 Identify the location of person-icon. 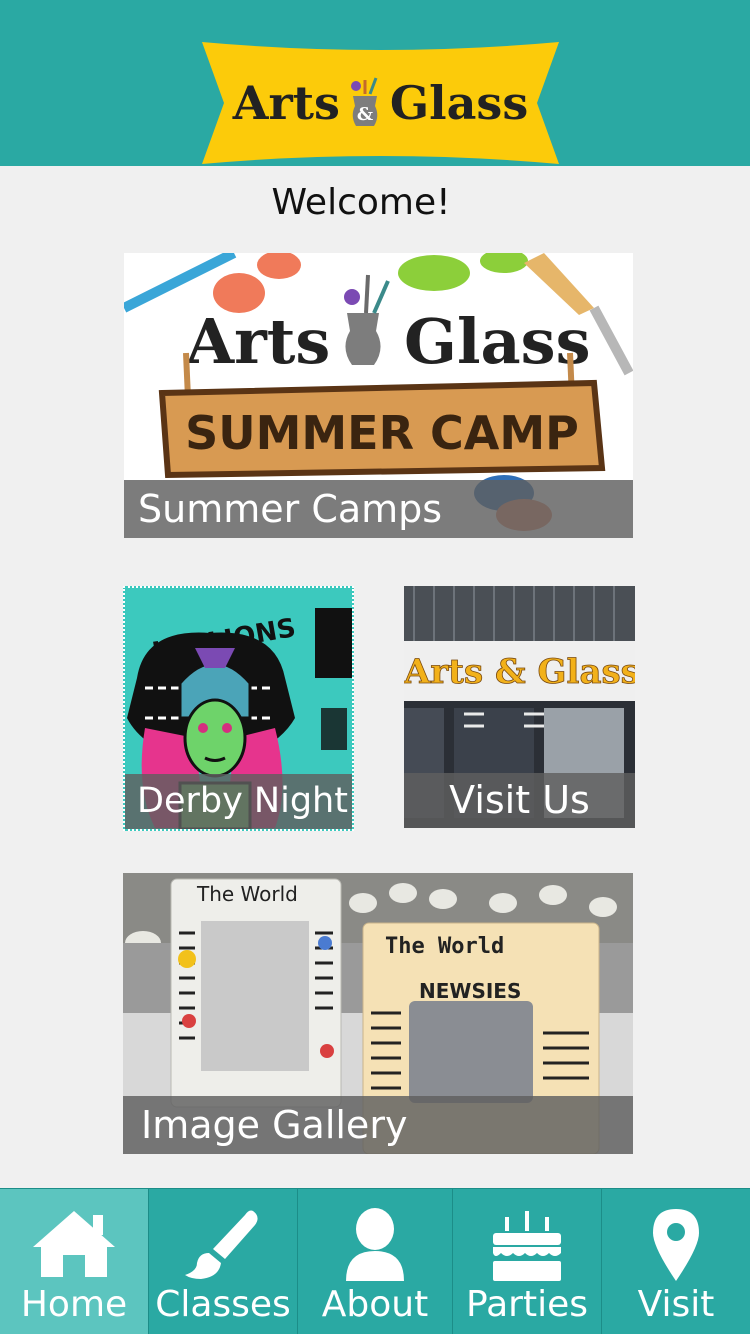
(375, 1246).